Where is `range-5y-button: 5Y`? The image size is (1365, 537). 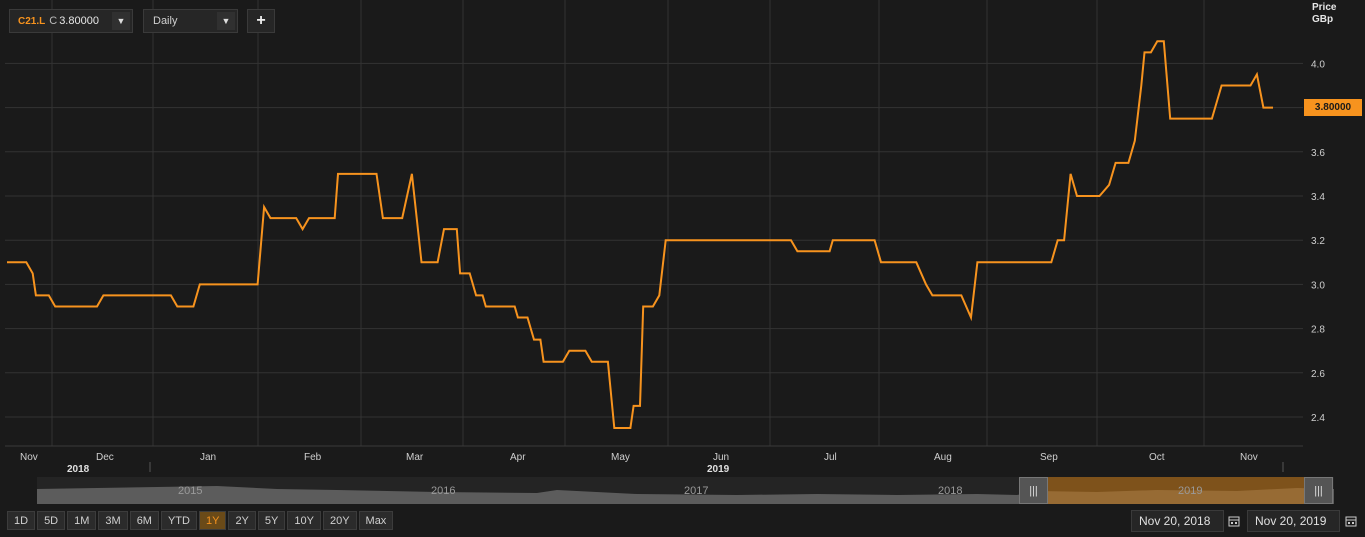
range-5y-button: 5Y is located at coordinates (271, 520).